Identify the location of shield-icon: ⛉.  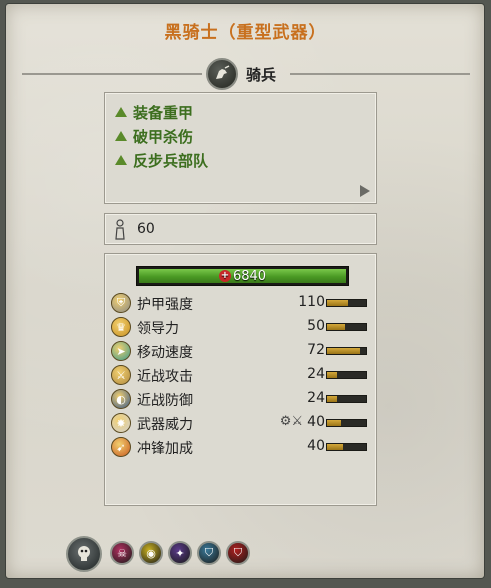
(209, 553).